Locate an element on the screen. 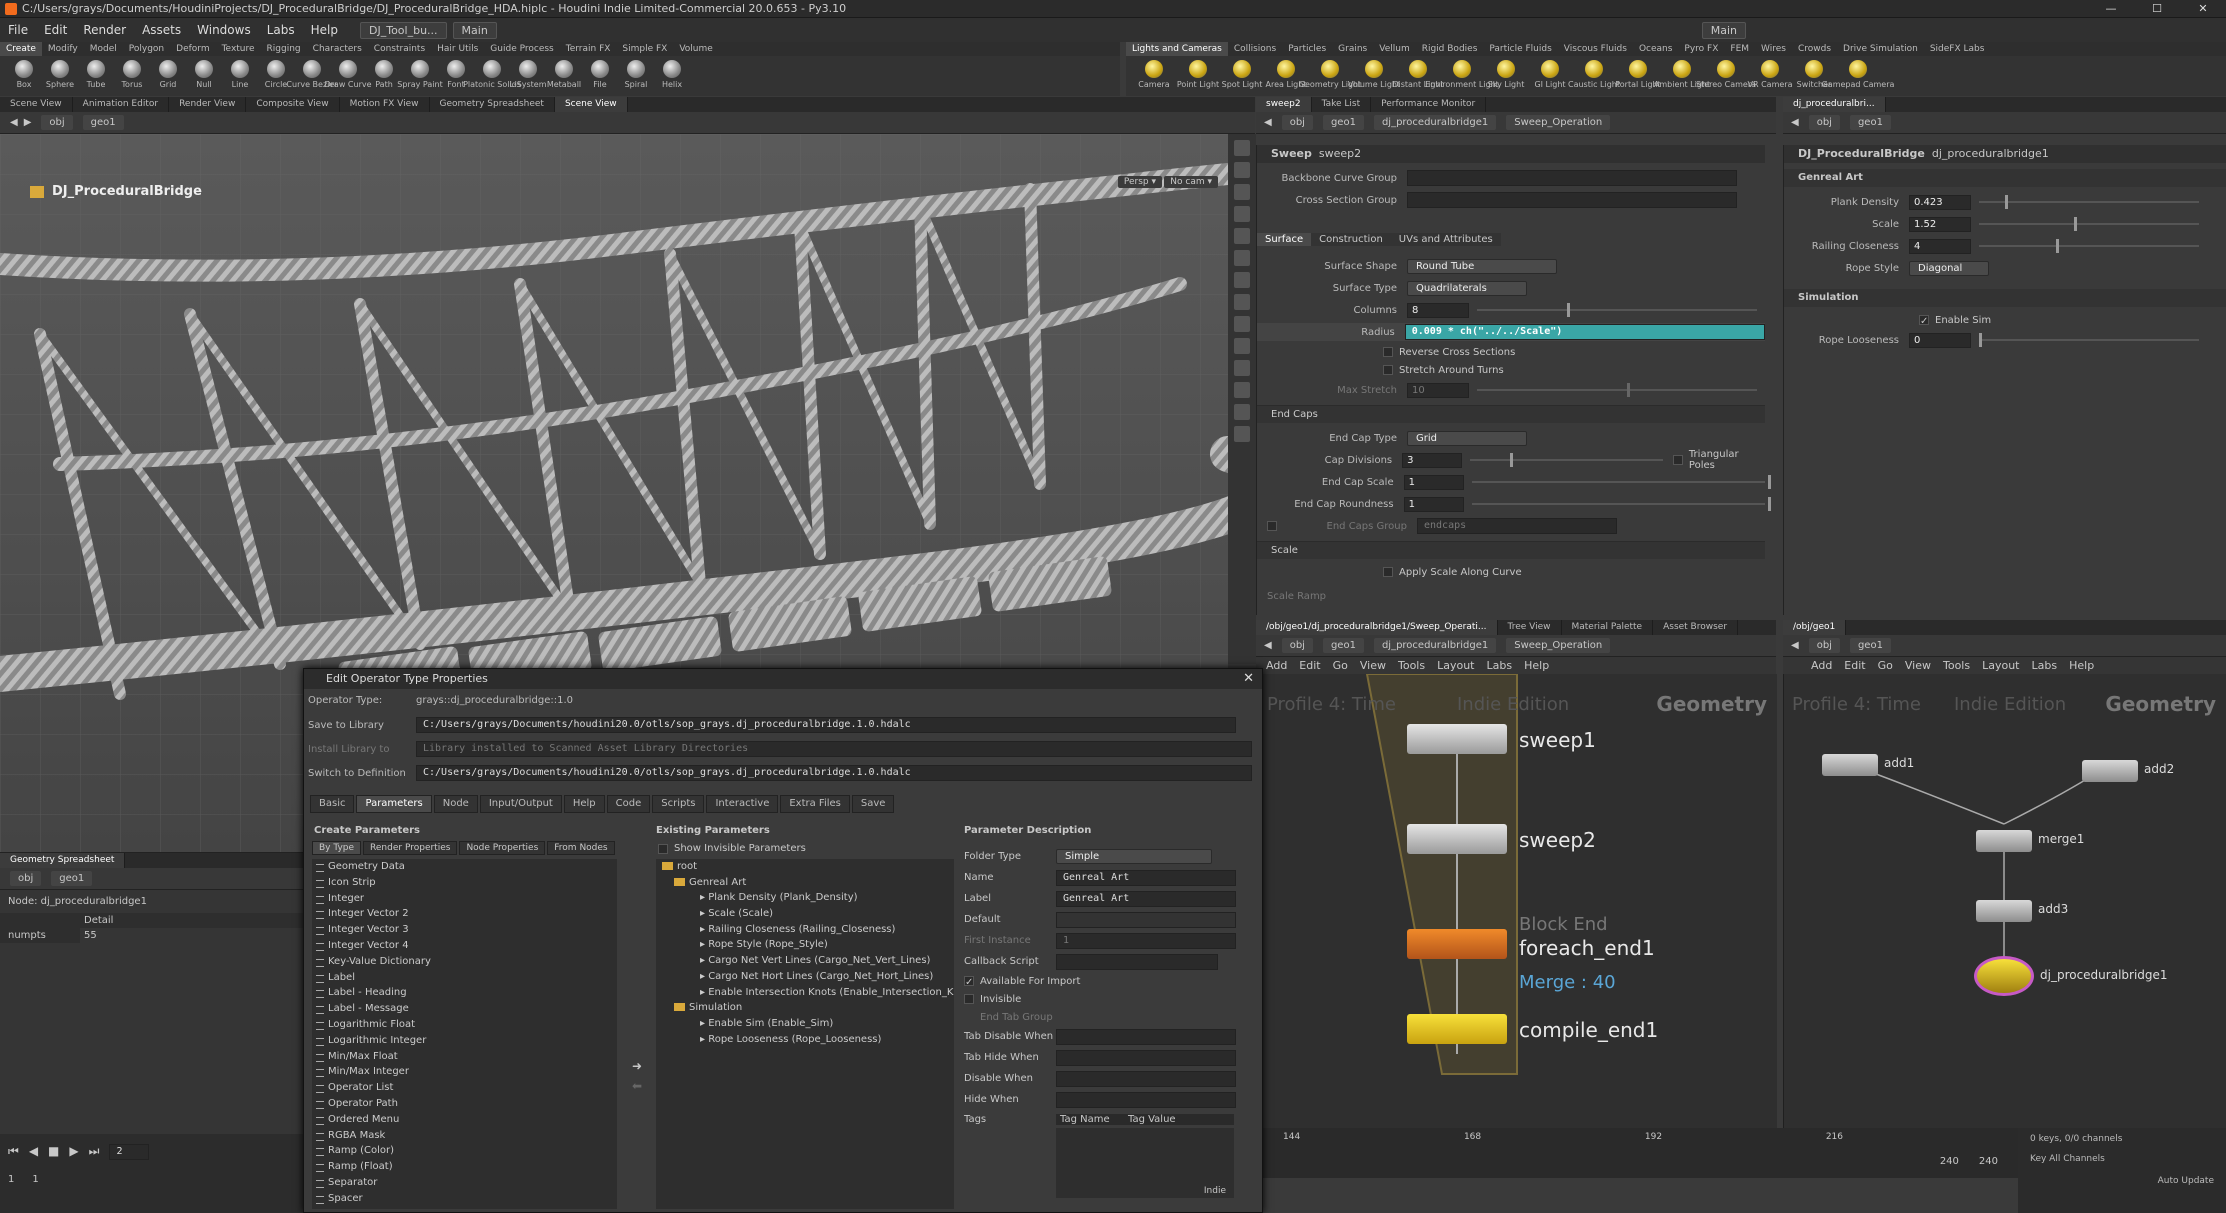 The height and width of the screenshot is (1213, 2226). shelf-tool-circle: Circle is located at coordinates (276, 76).